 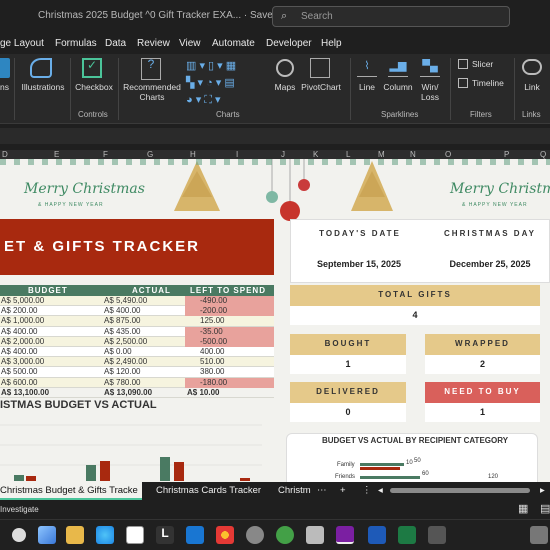 I want to click on tab-cards-tracker: Christmas Cards Tracker, so click(x=208, y=490).